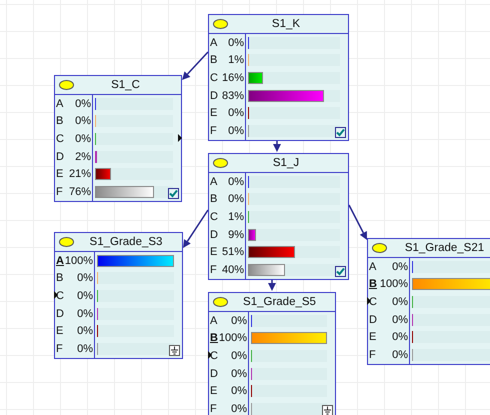  I want to click on probability-value: 2%, so click(83, 156).